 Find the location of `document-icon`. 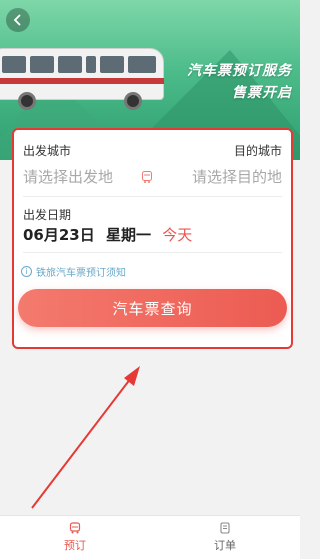

document-icon is located at coordinates (225, 528).